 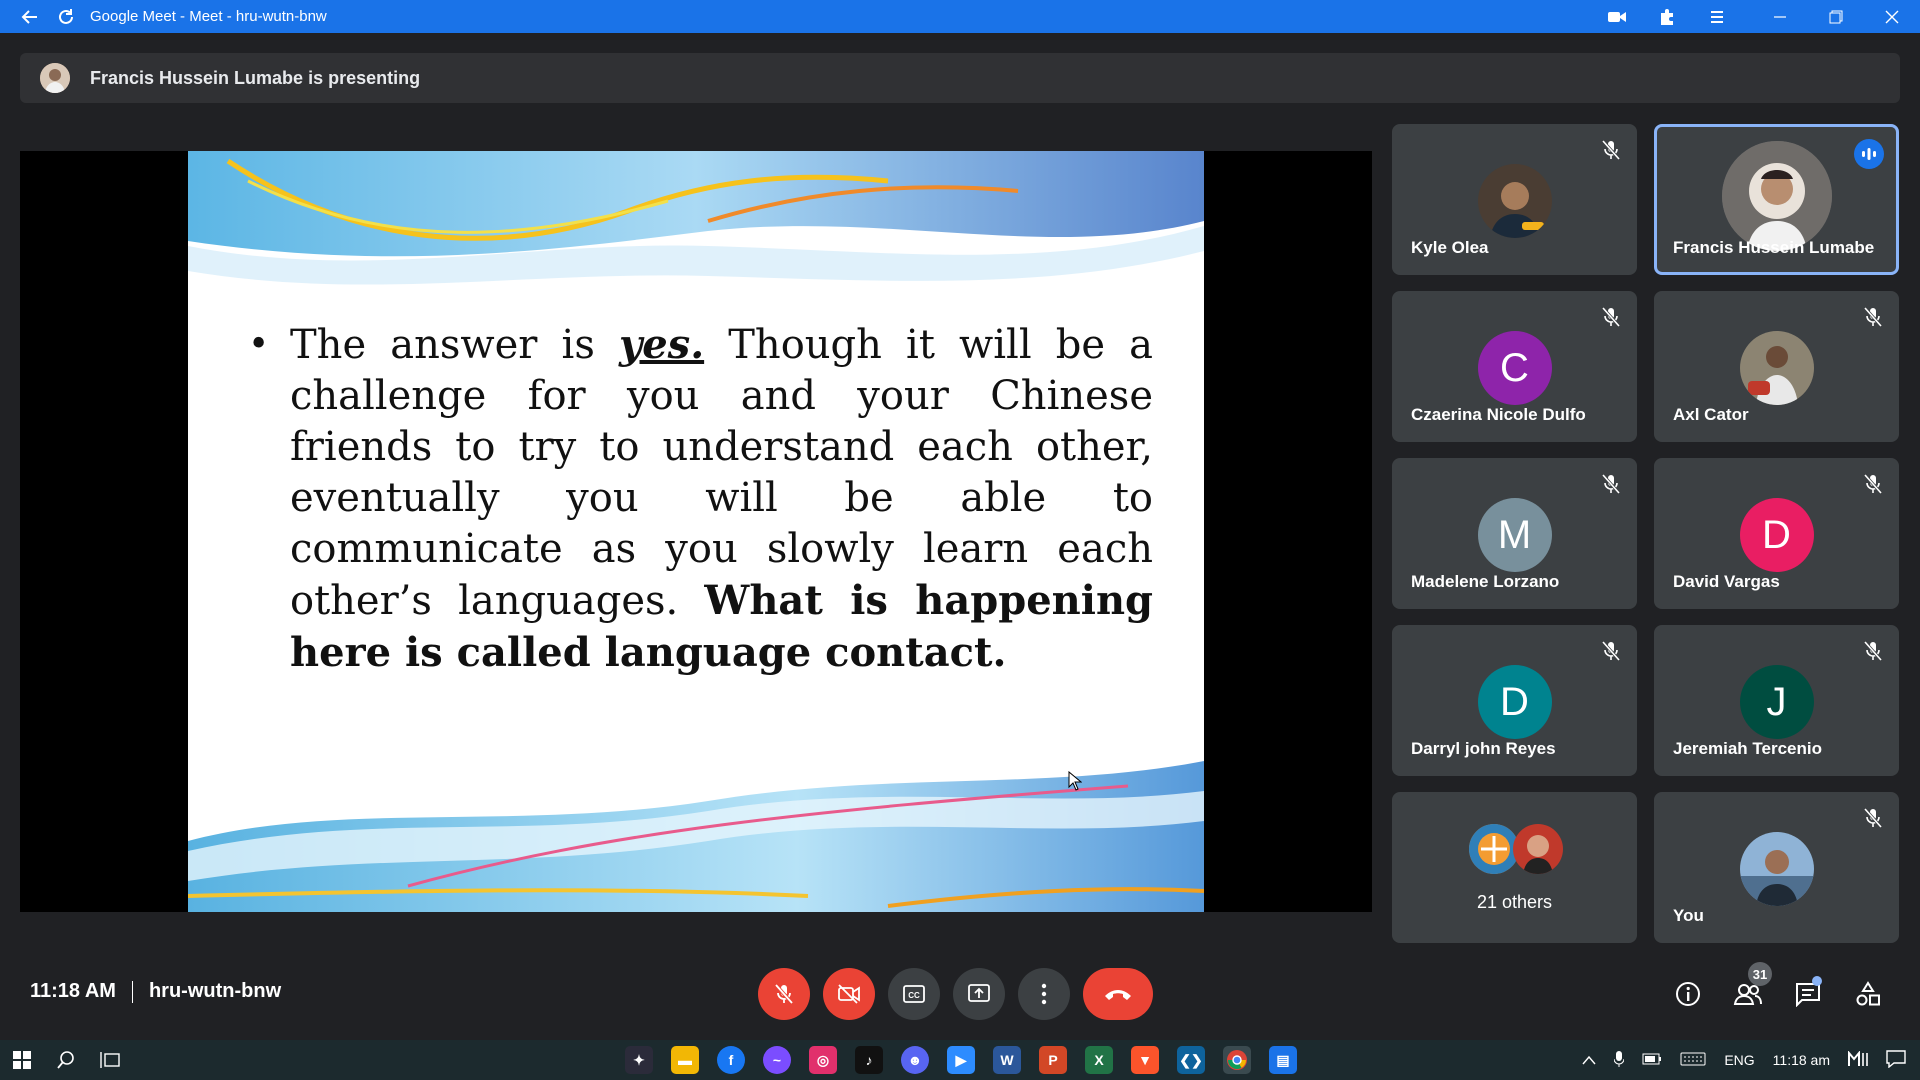 What do you see at coordinates (685, 1060) in the screenshot?
I see `file-explorer-icon: ▬` at bounding box center [685, 1060].